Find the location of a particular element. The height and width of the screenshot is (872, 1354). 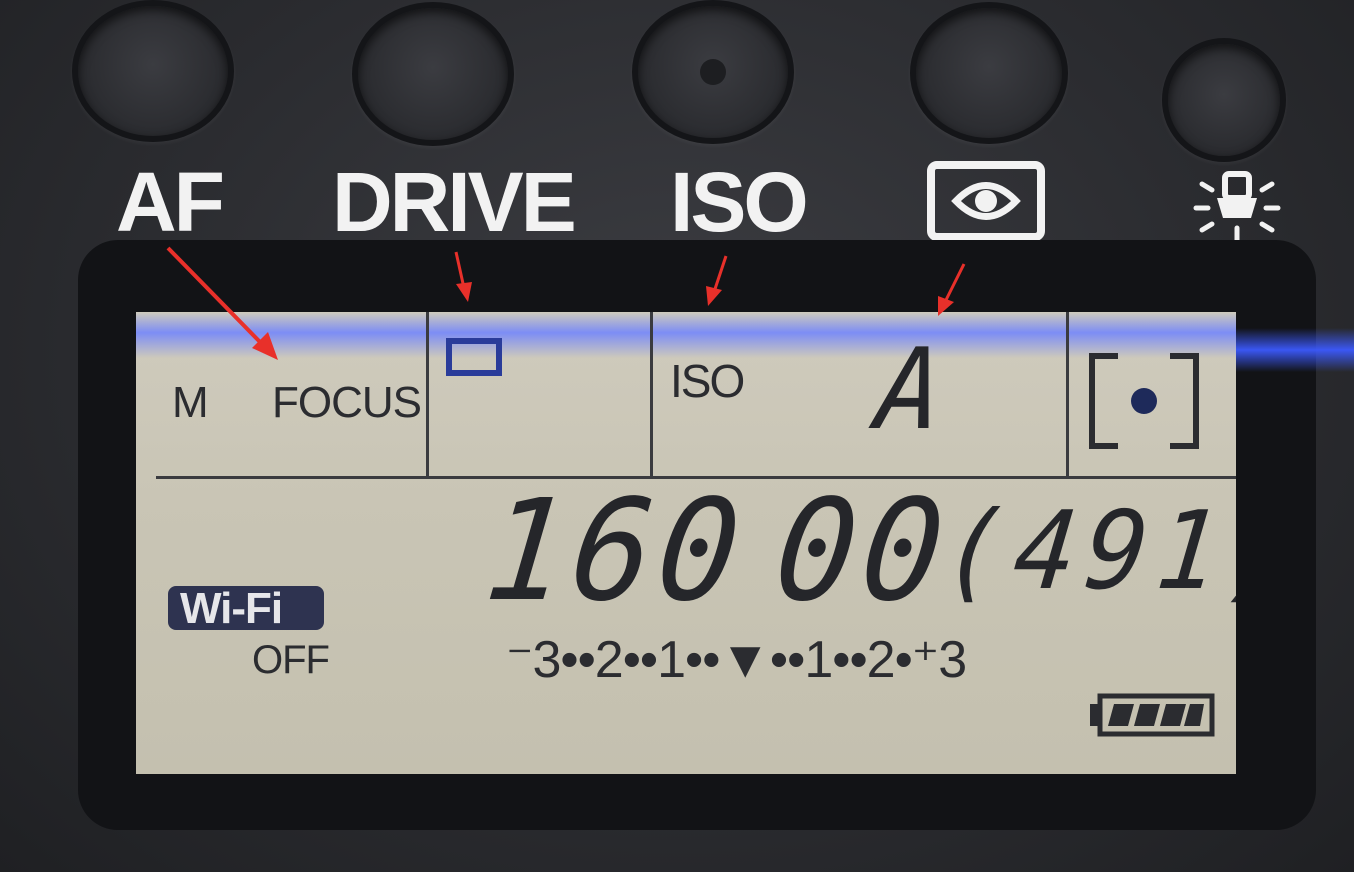

focus-label: FOCUS is located at coordinates (347, 402).